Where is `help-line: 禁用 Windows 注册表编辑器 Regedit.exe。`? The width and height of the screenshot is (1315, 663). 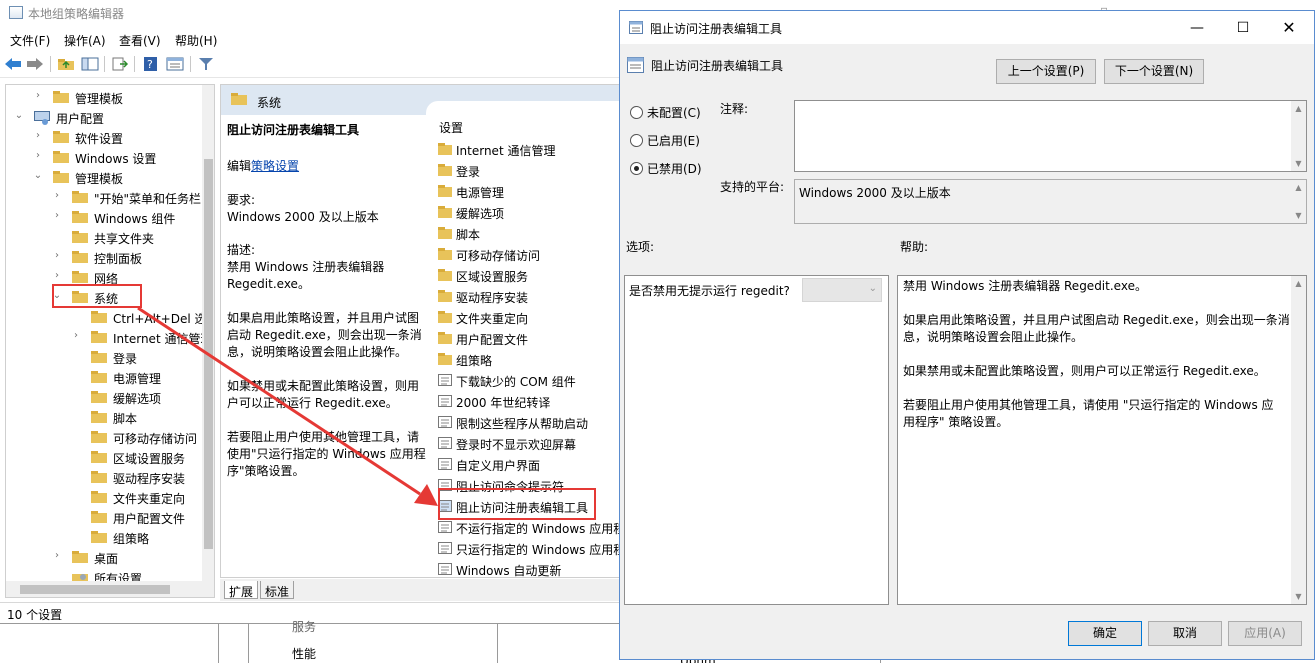
help-line: 禁用 Windows 注册表编辑器 Regedit.exe。 is located at coordinates (1025, 286).